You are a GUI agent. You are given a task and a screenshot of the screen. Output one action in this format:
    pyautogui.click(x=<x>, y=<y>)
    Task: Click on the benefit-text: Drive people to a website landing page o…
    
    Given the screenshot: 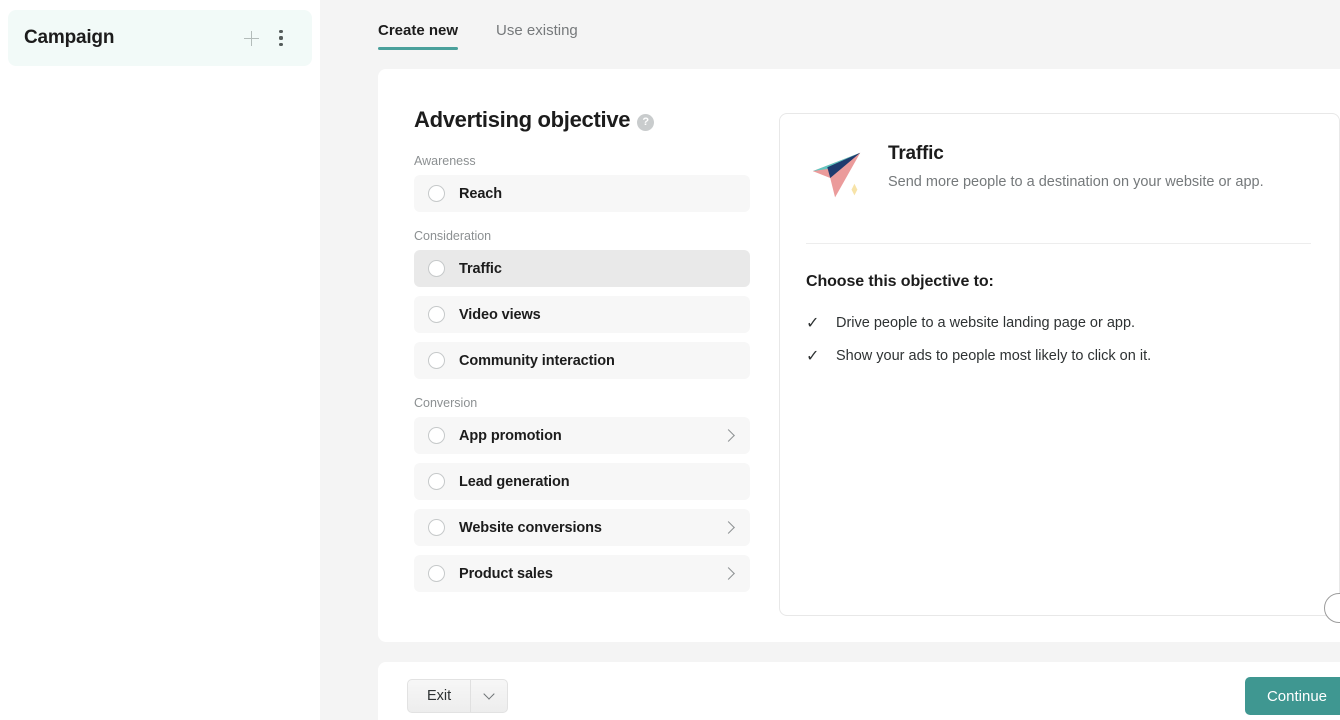 What is the action you would take?
    pyautogui.click(x=986, y=323)
    